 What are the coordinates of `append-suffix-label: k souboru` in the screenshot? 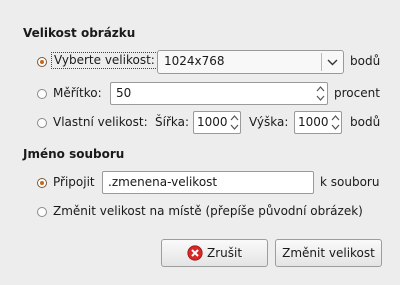 It's located at (350, 182).